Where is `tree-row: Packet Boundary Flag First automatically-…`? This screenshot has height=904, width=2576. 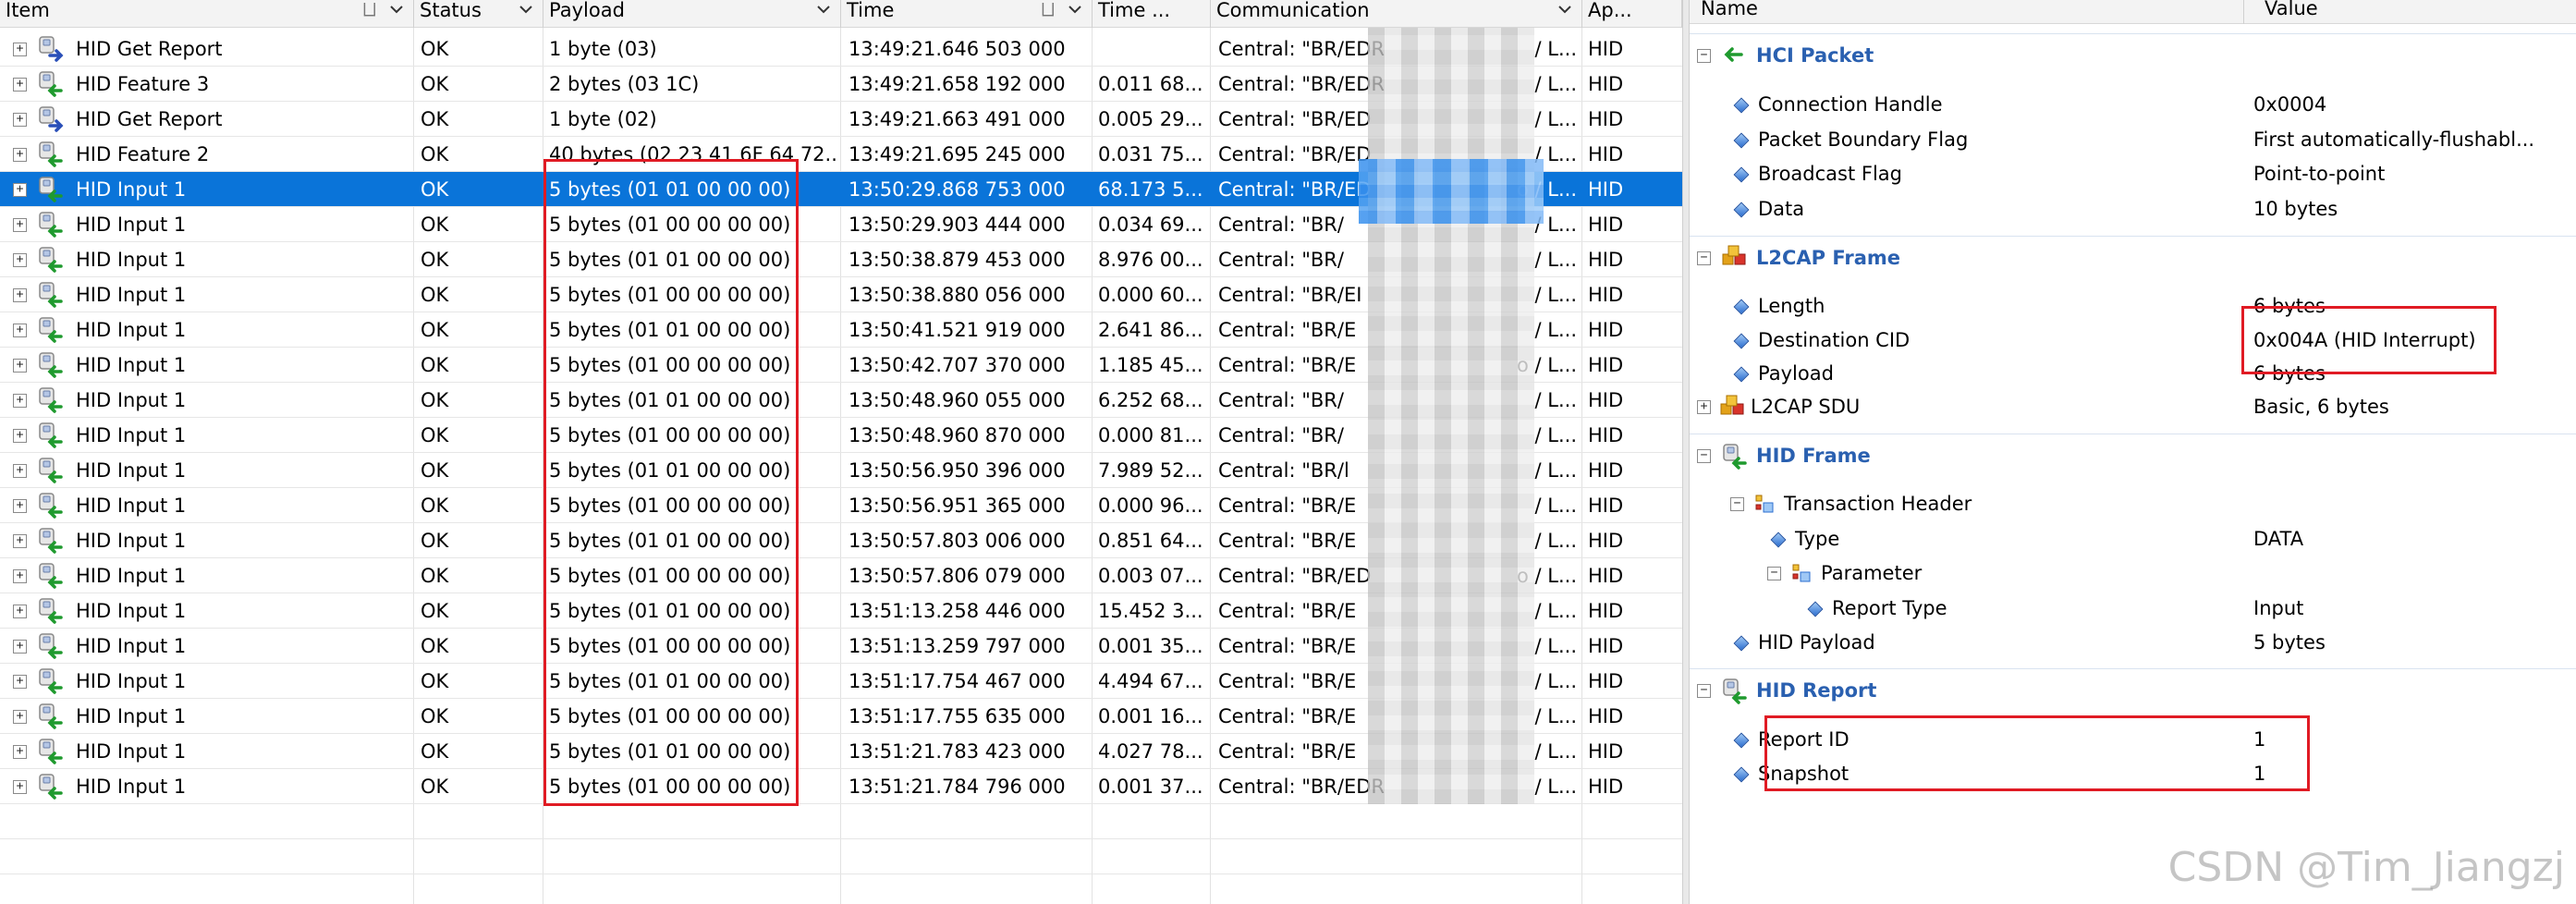
tree-row: Packet Boundary Flag First automatically-… is located at coordinates (2133, 140).